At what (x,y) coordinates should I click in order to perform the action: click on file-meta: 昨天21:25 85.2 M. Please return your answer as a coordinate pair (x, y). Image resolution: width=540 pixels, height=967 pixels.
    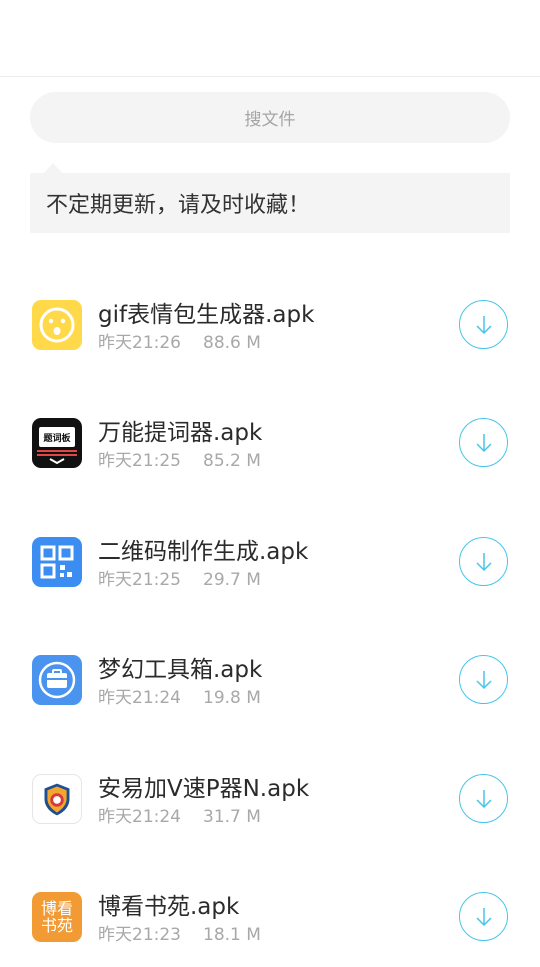
    Looking at the image, I should click on (179, 458).